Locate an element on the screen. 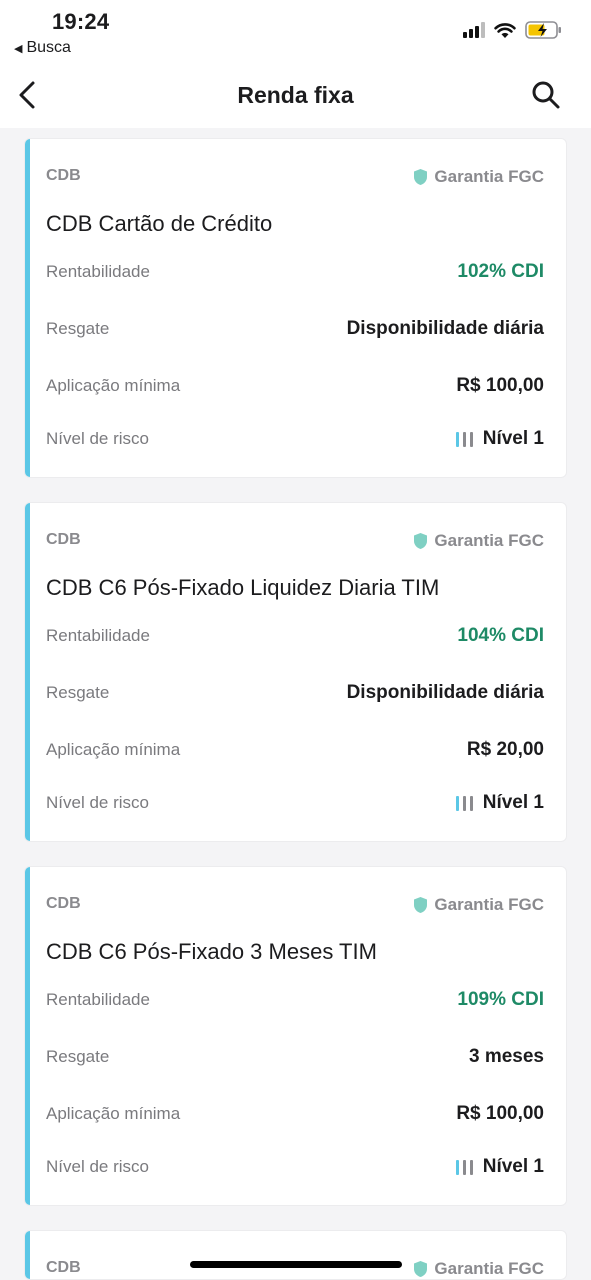 This screenshot has width=591, height=1280. search-icon is located at coordinates (546, 95).